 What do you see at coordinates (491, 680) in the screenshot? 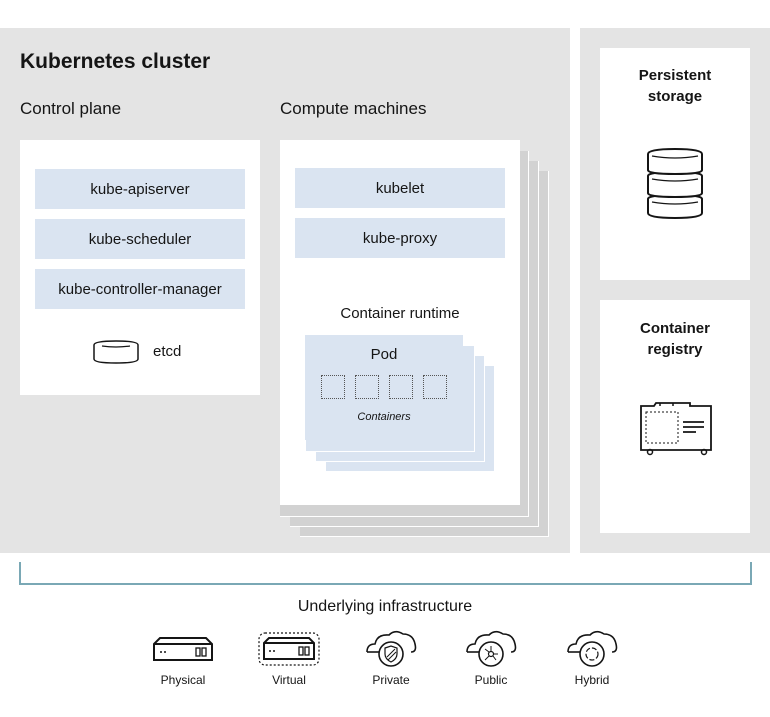
I see `infra-label-public: Public` at bounding box center [491, 680].